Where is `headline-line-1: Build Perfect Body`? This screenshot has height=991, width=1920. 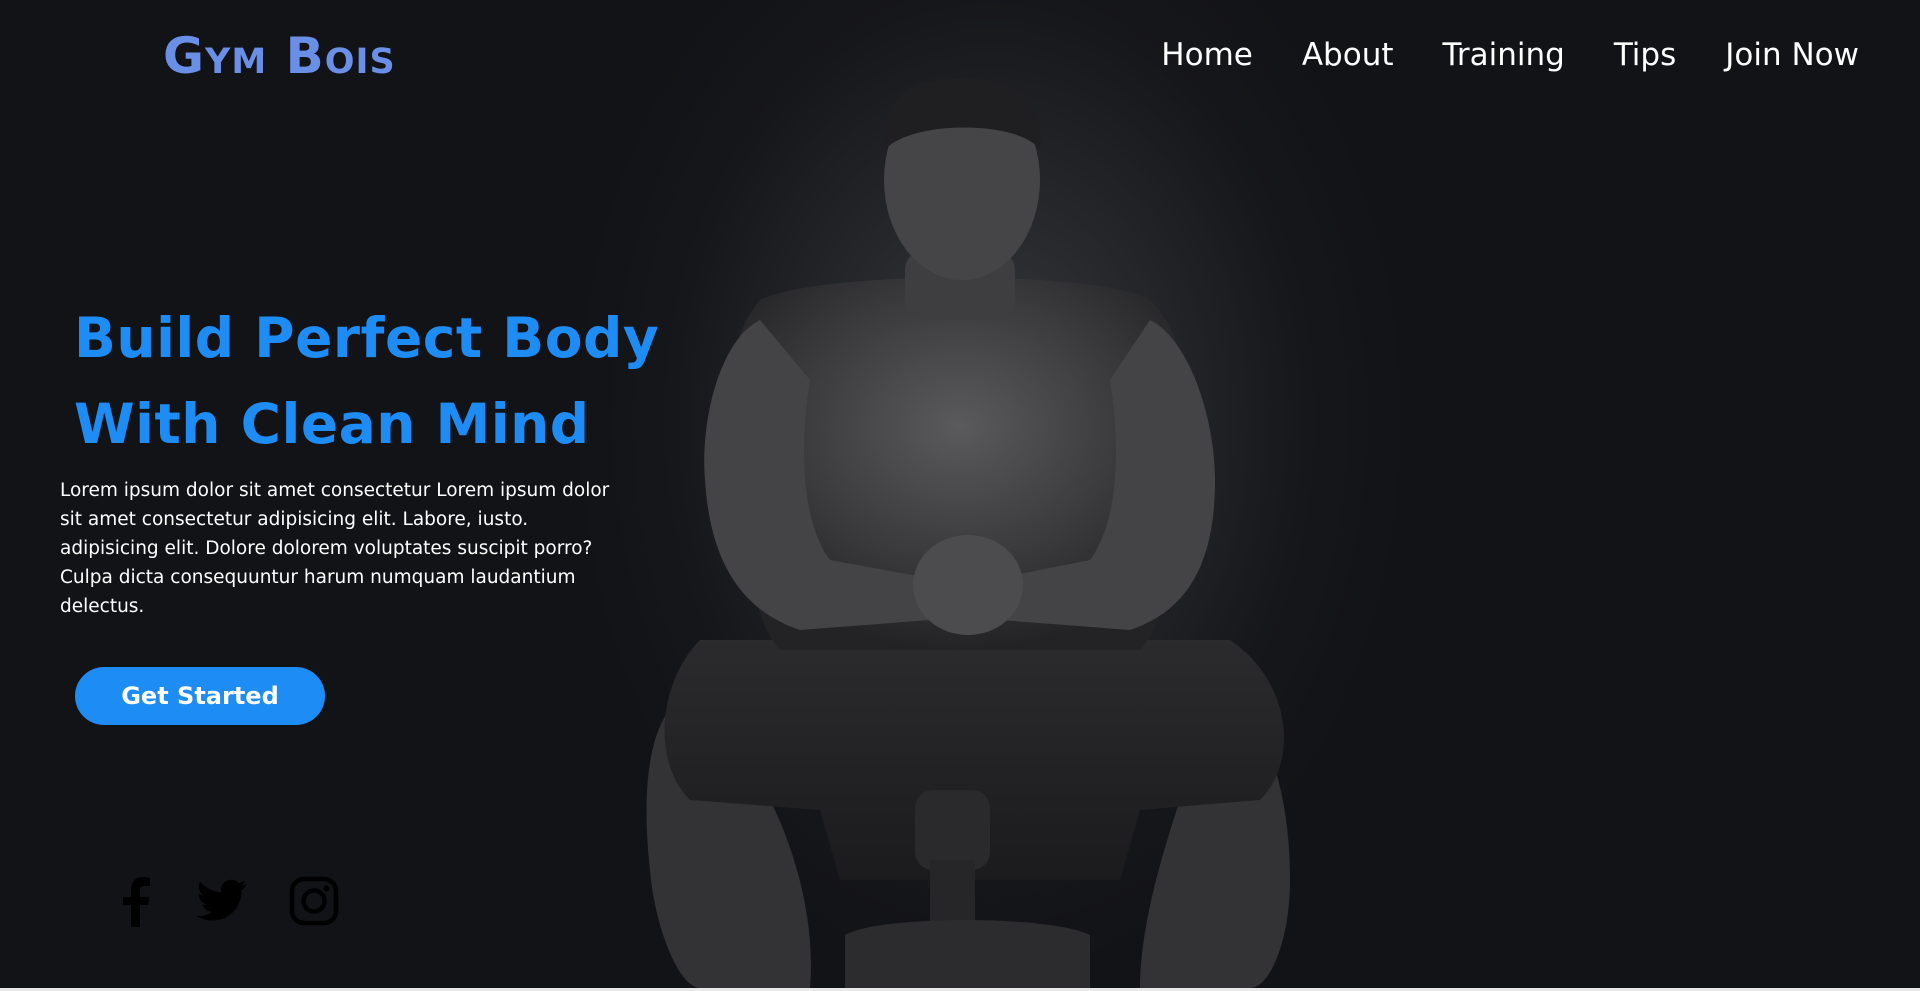 headline-line-1: Build Perfect Body is located at coordinates (367, 338).